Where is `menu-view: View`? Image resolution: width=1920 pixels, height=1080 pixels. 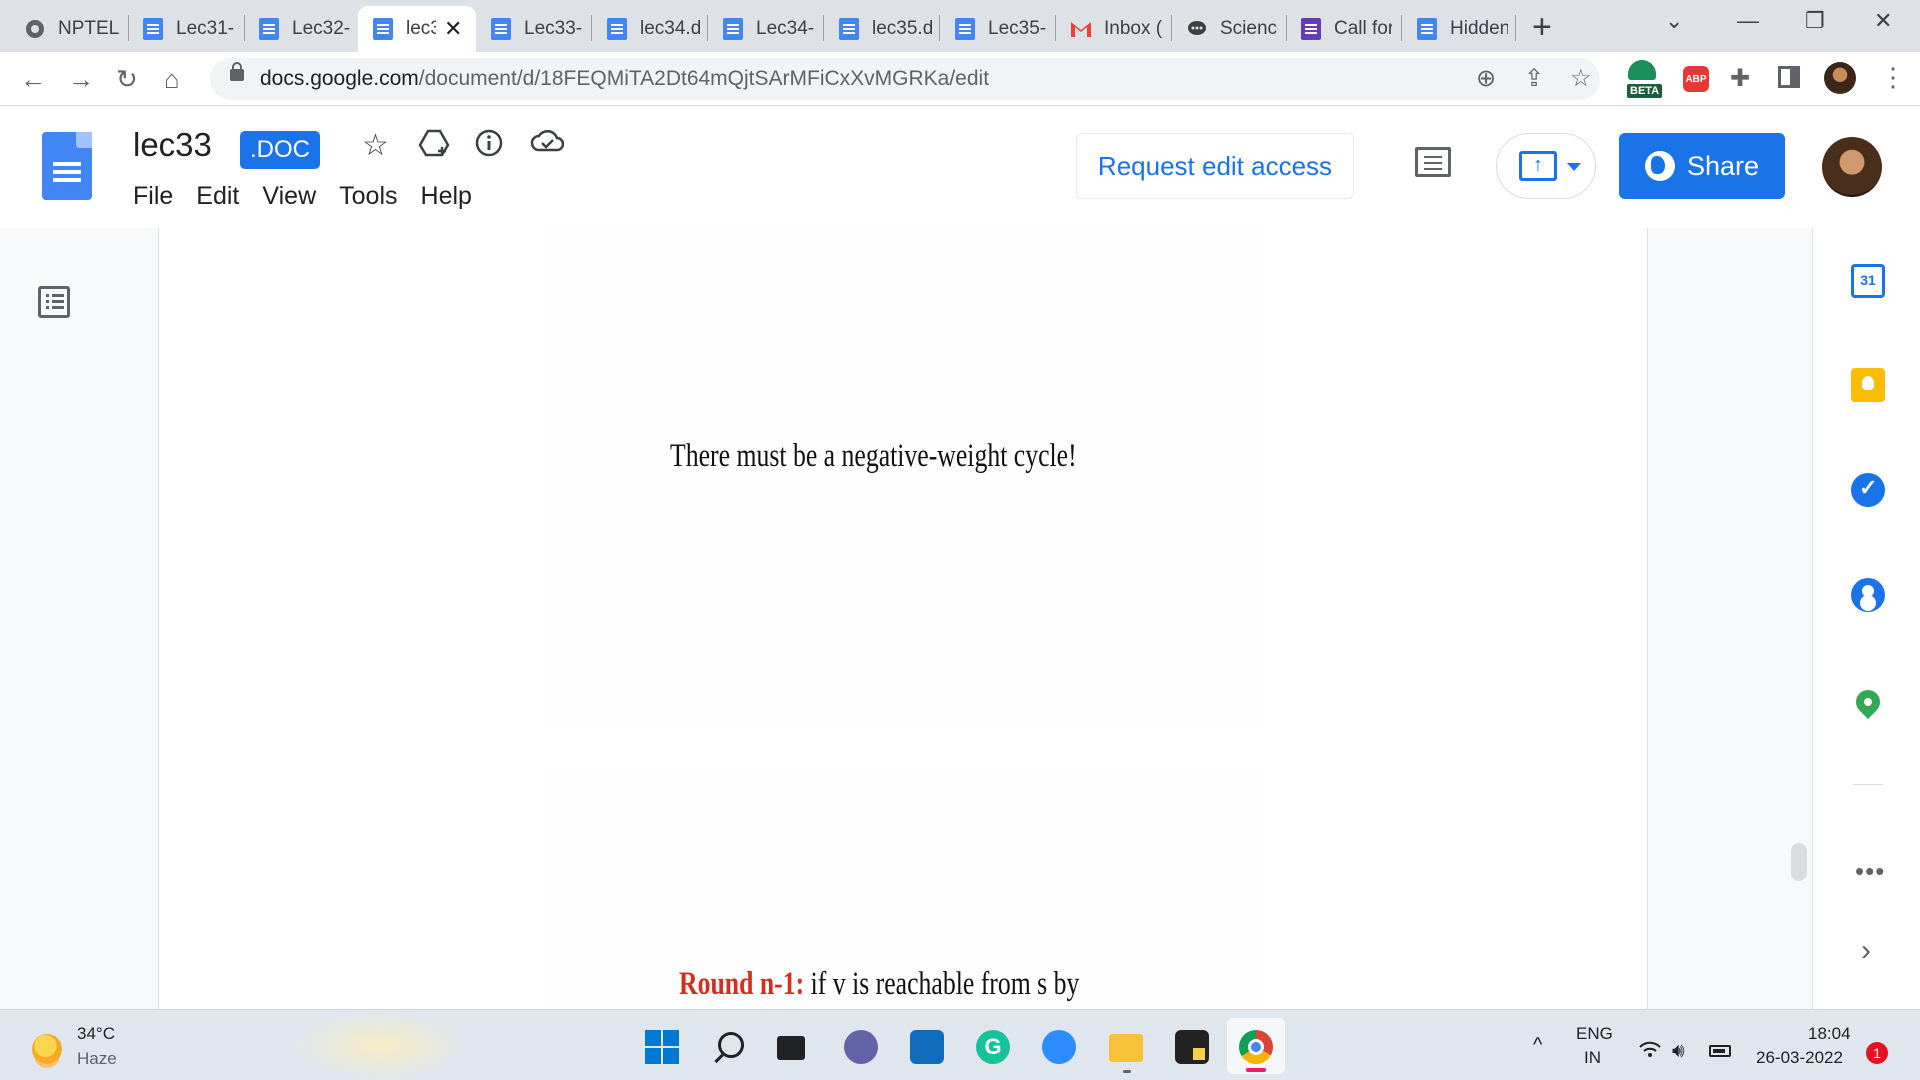
menu-view: View is located at coordinates (289, 196).